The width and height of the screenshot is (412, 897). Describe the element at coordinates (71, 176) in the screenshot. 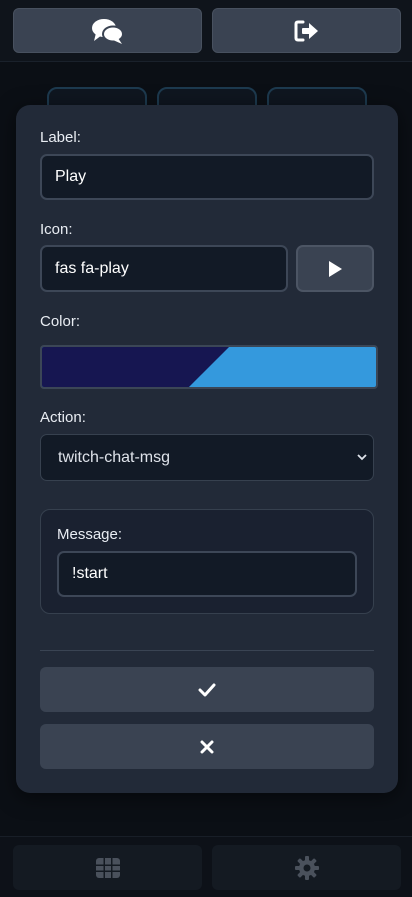

I see `label-input-value: Play` at that location.